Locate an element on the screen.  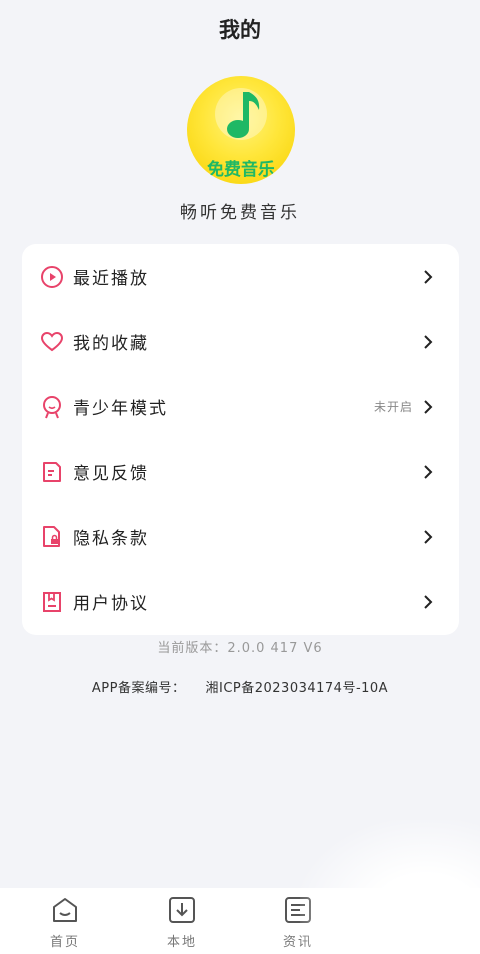
tab-label: 本地 is located at coordinates (181, 942).